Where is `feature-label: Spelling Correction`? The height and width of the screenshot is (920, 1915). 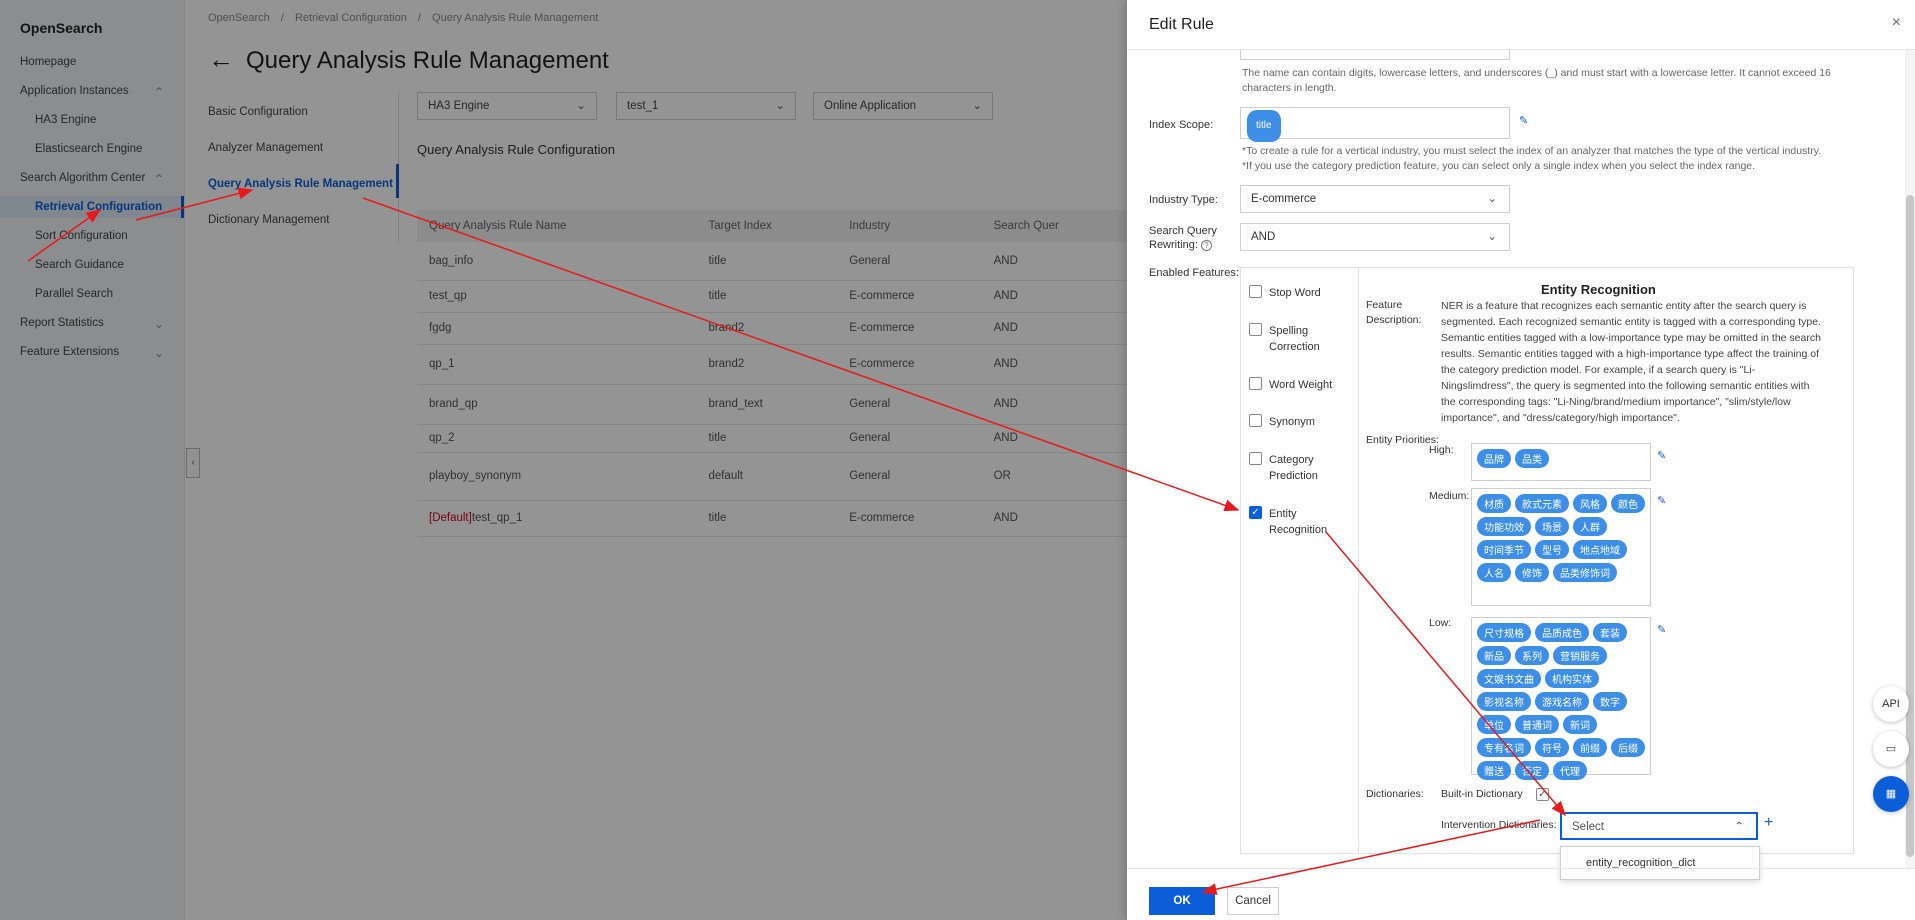 feature-label: Spelling Correction is located at coordinates (1294, 339).